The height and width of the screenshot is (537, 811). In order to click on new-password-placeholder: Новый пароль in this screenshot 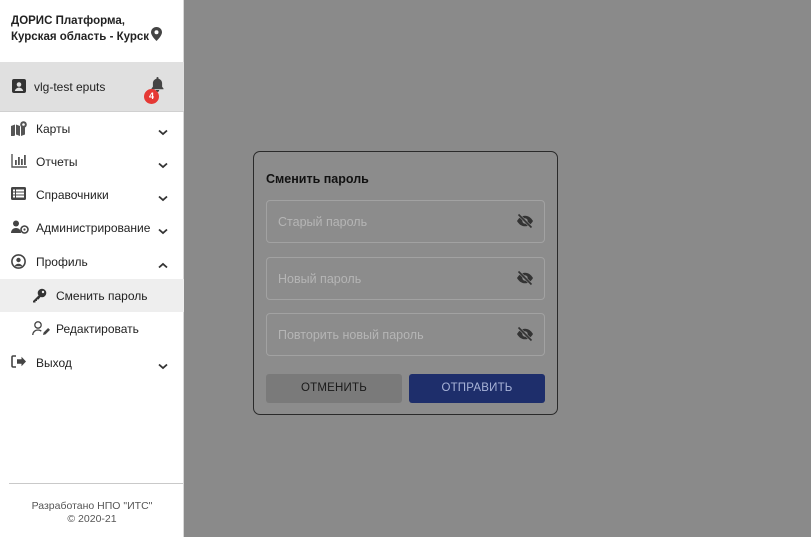, I will do `click(320, 279)`.